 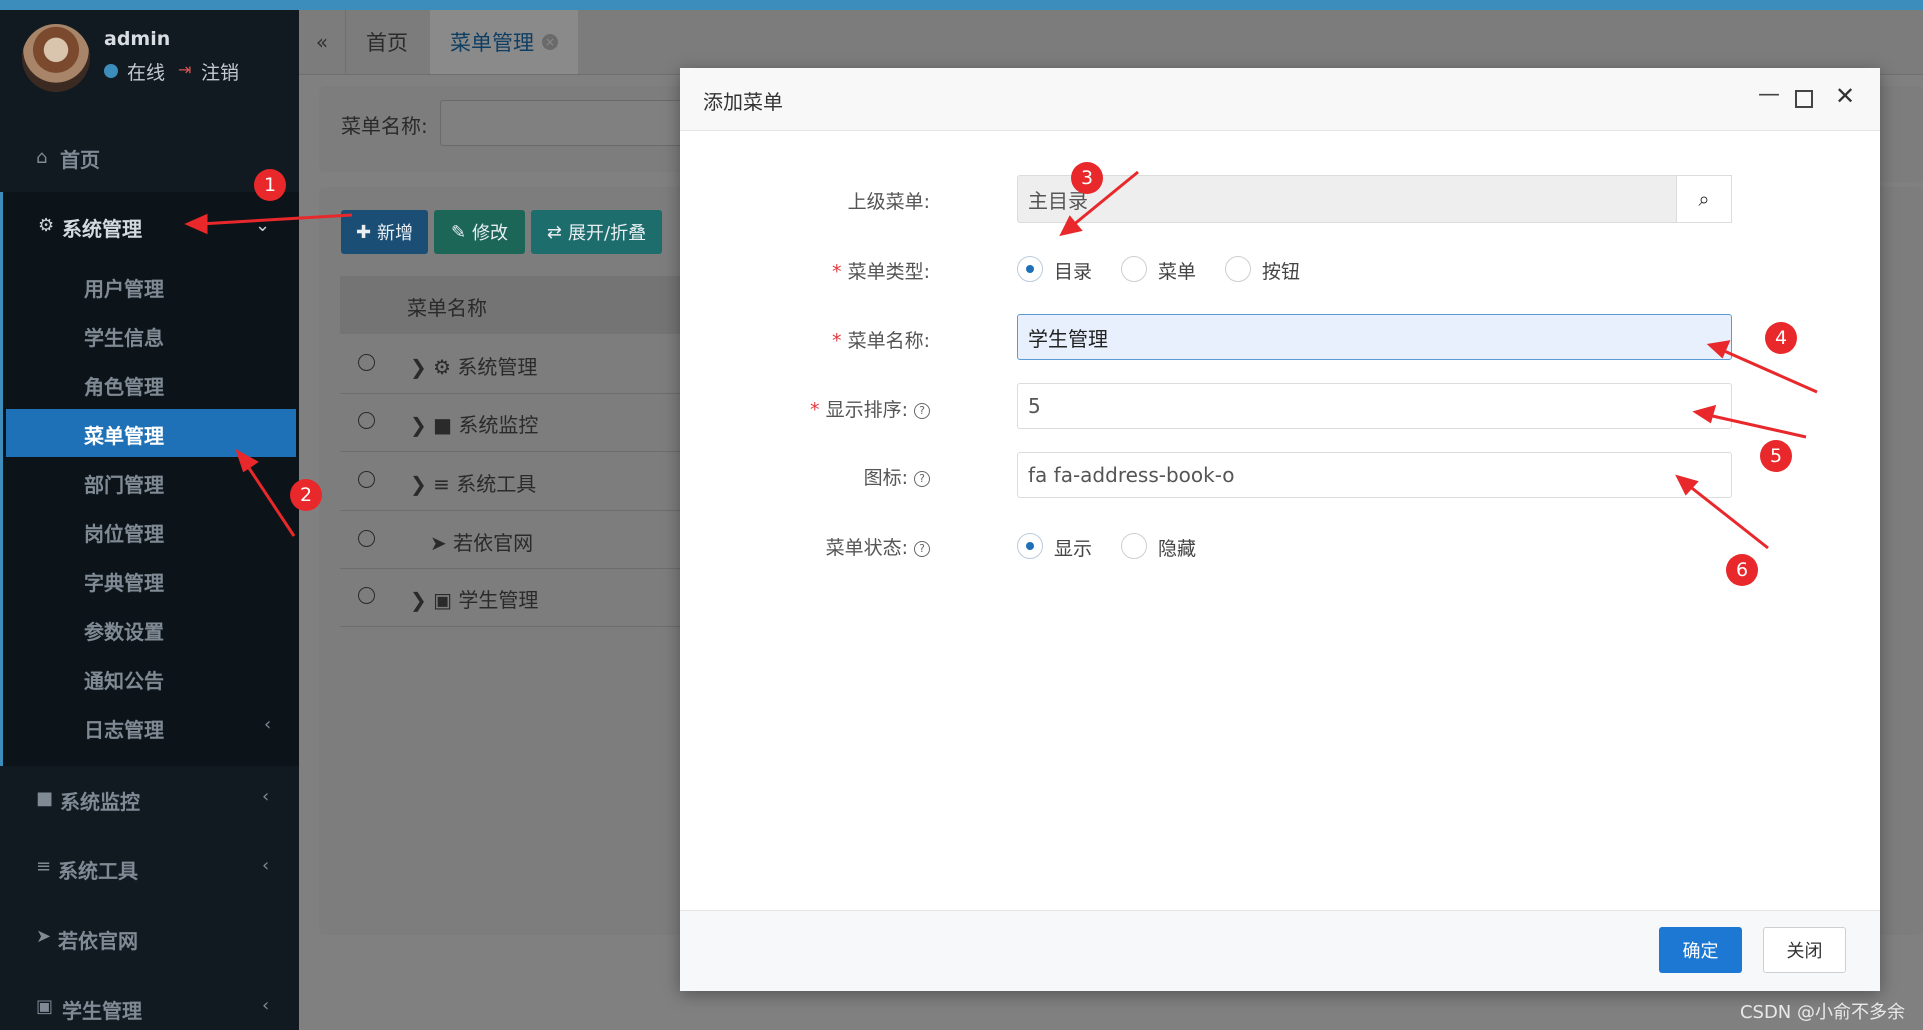 I want to click on annotation-badge-6: 6, so click(x=1742, y=570).